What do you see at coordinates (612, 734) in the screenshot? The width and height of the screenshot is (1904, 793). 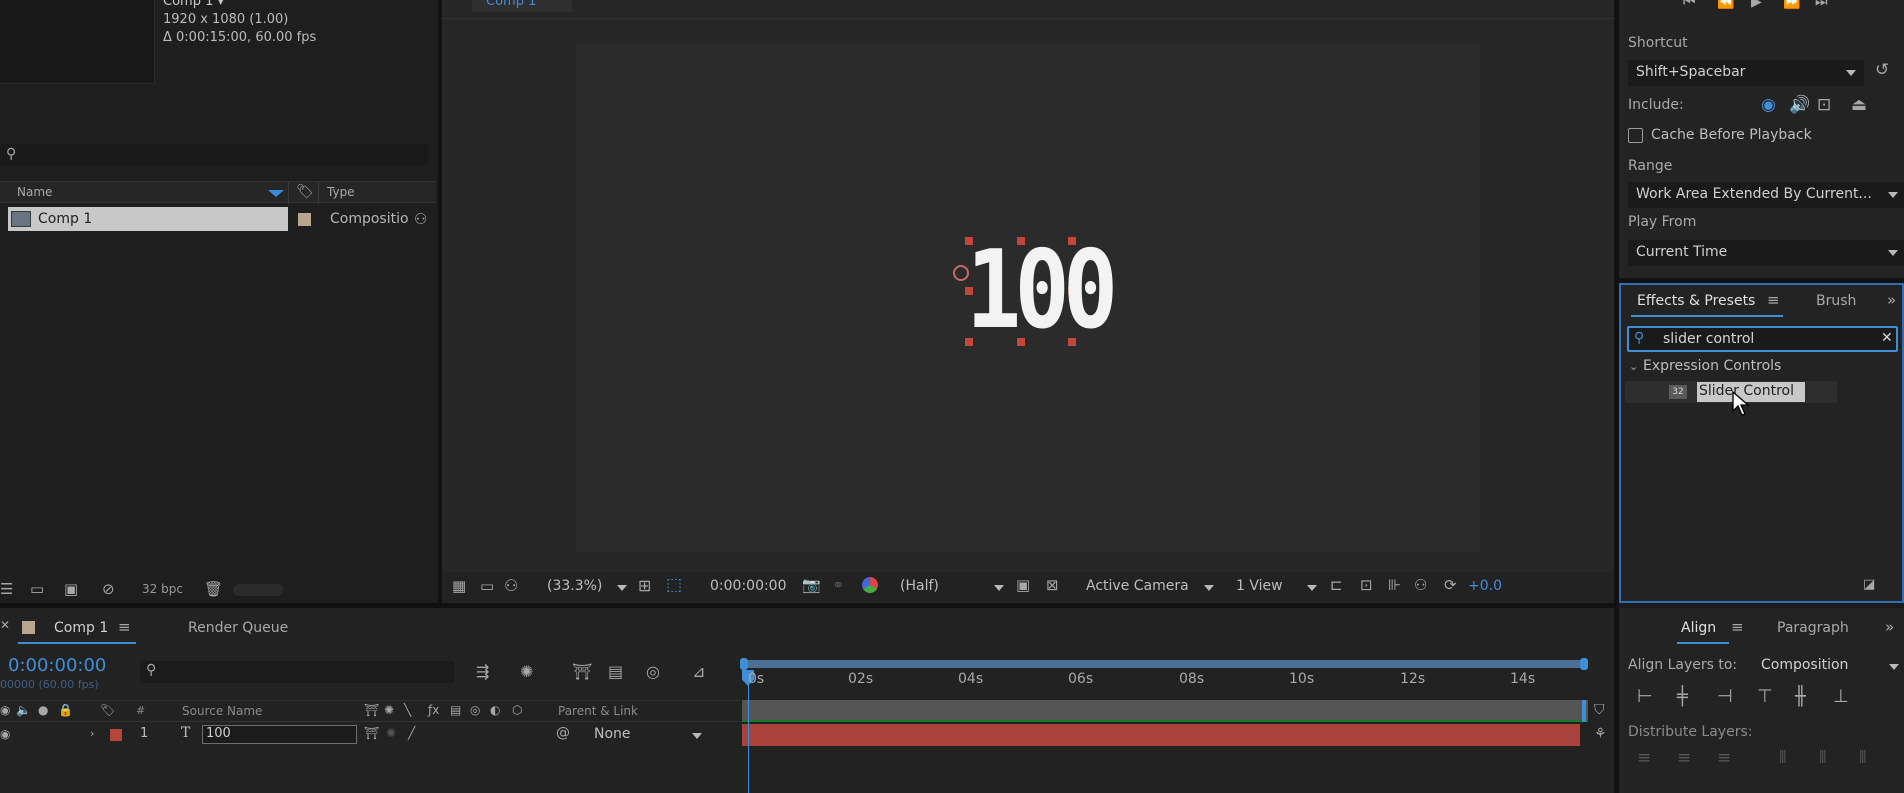 I see `parent-dropdown: None` at bounding box center [612, 734].